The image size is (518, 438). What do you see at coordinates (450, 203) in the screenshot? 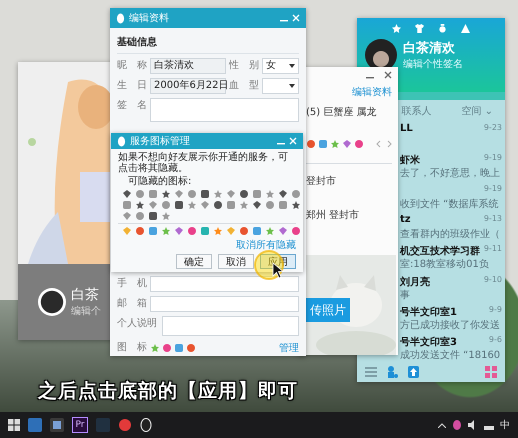
I see `chat-preview: 收到文件 “数据库系统` at bounding box center [450, 203].